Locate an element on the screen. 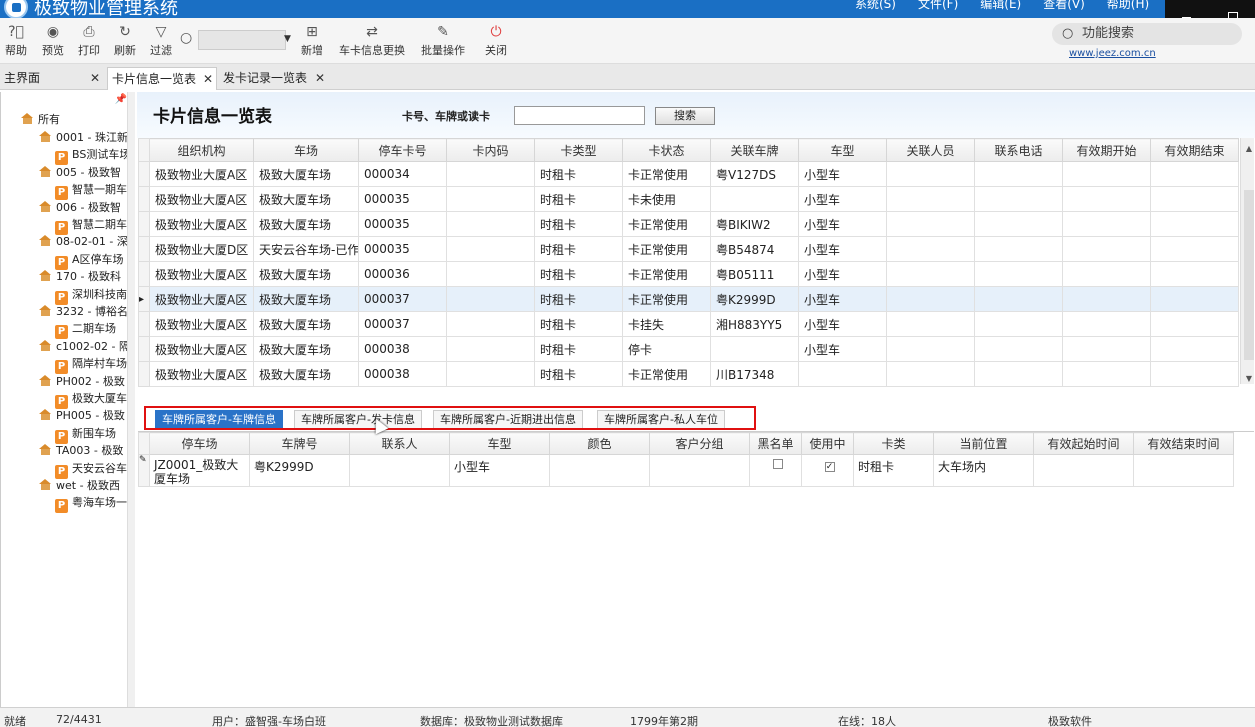  blacklist-checkbox is located at coordinates (777, 464).